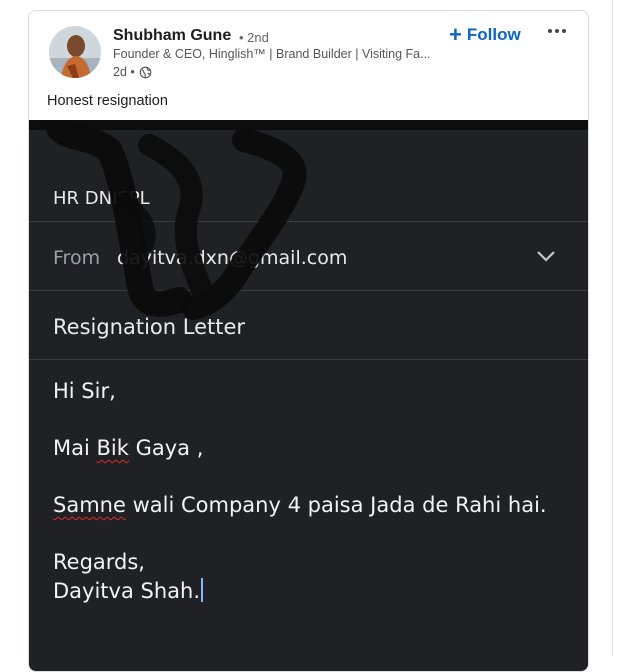  What do you see at coordinates (124, 72) in the screenshot?
I see `post-time: 2d •` at bounding box center [124, 72].